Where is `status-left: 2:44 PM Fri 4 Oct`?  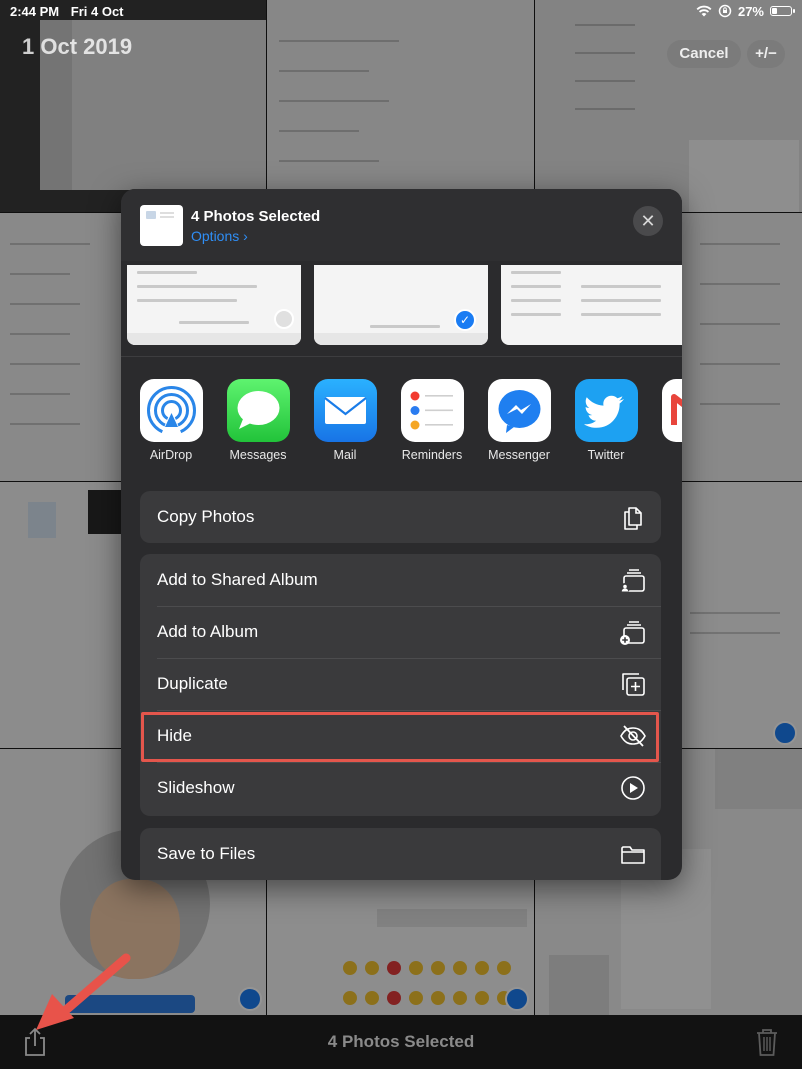 status-left: 2:44 PM Fri 4 Oct is located at coordinates (71, 11).